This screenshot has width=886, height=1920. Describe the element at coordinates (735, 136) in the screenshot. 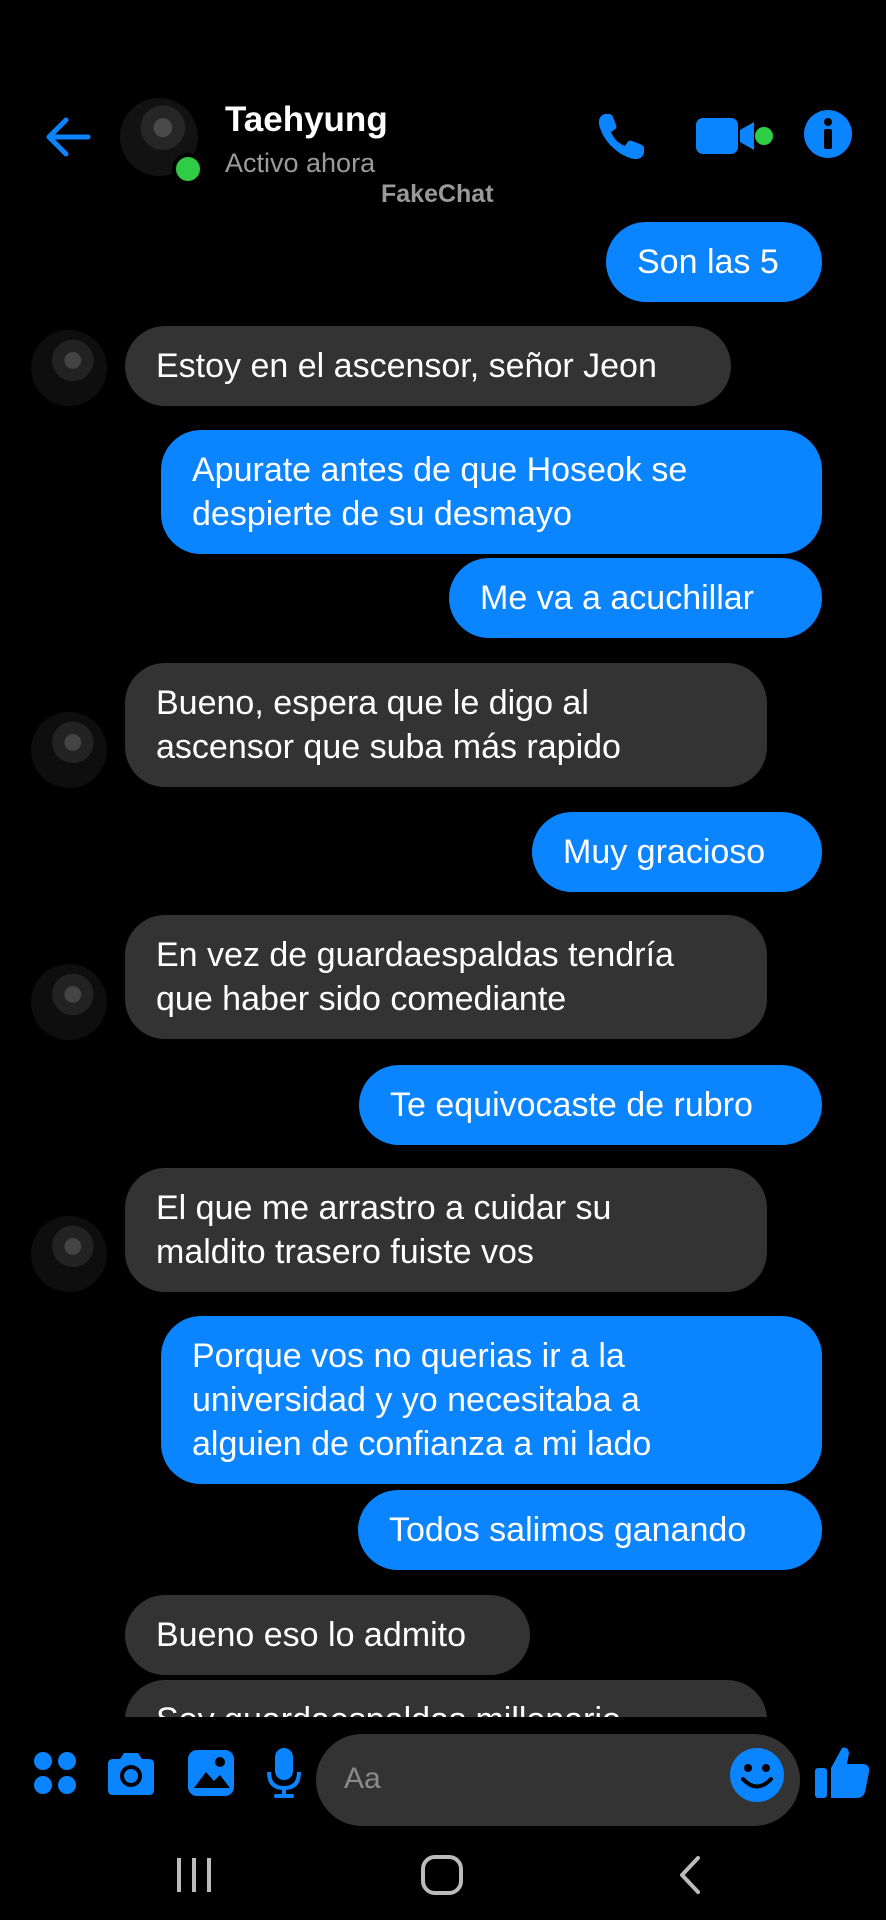

I see `video-call-icon` at that location.